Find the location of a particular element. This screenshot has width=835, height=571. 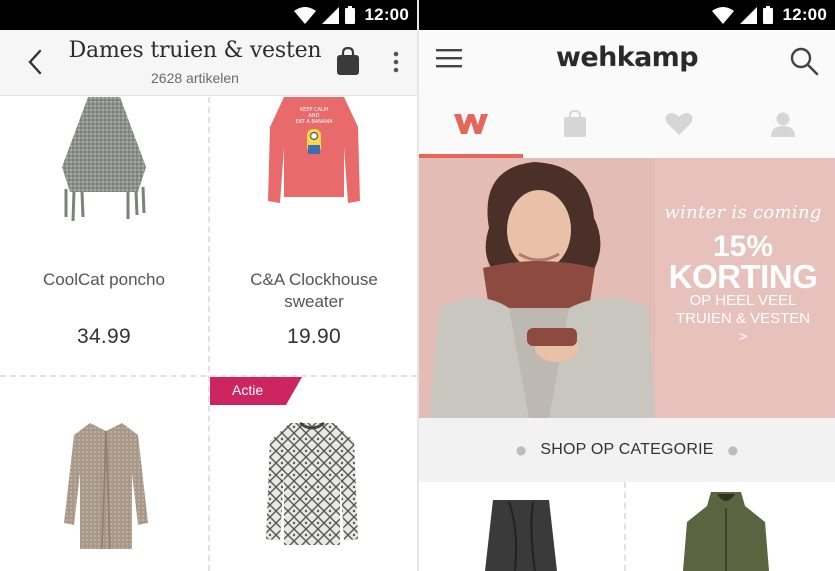

tab-account is located at coordinates (783, 124).